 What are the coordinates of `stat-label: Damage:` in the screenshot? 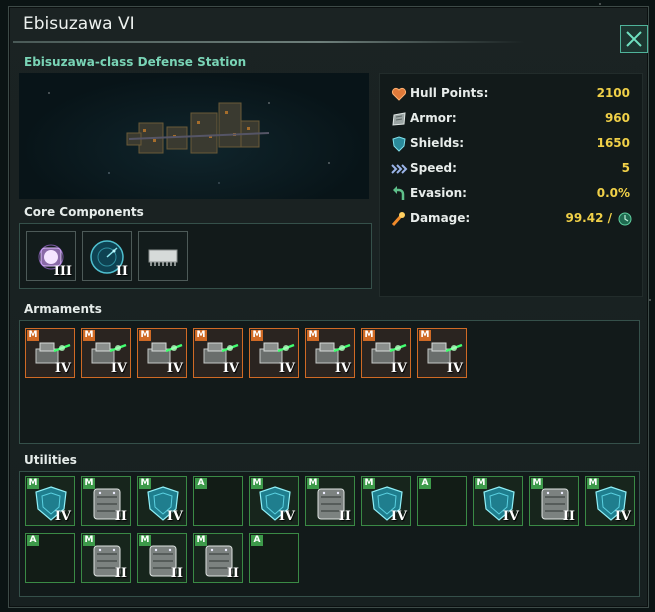 It's located at (440, 218).